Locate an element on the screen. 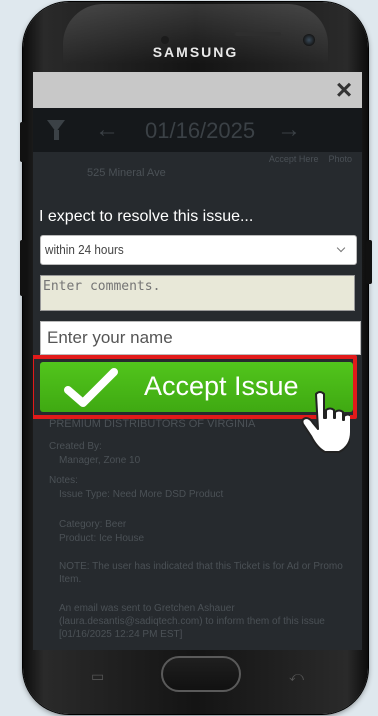 The width and height of the screenshot is (378, 716). created-by-label: Created By: is located at coordinates (75, 446).